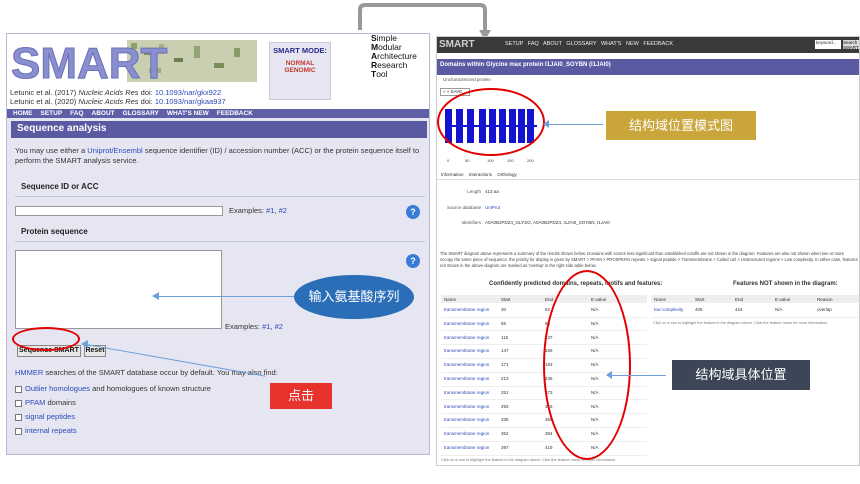 The width and height of the screenshot is (860, 484). Describe the element at coordinates (755, 311) in the screenshot. I see `table-row: low complexity 405 424 N/A overlap` at that location.